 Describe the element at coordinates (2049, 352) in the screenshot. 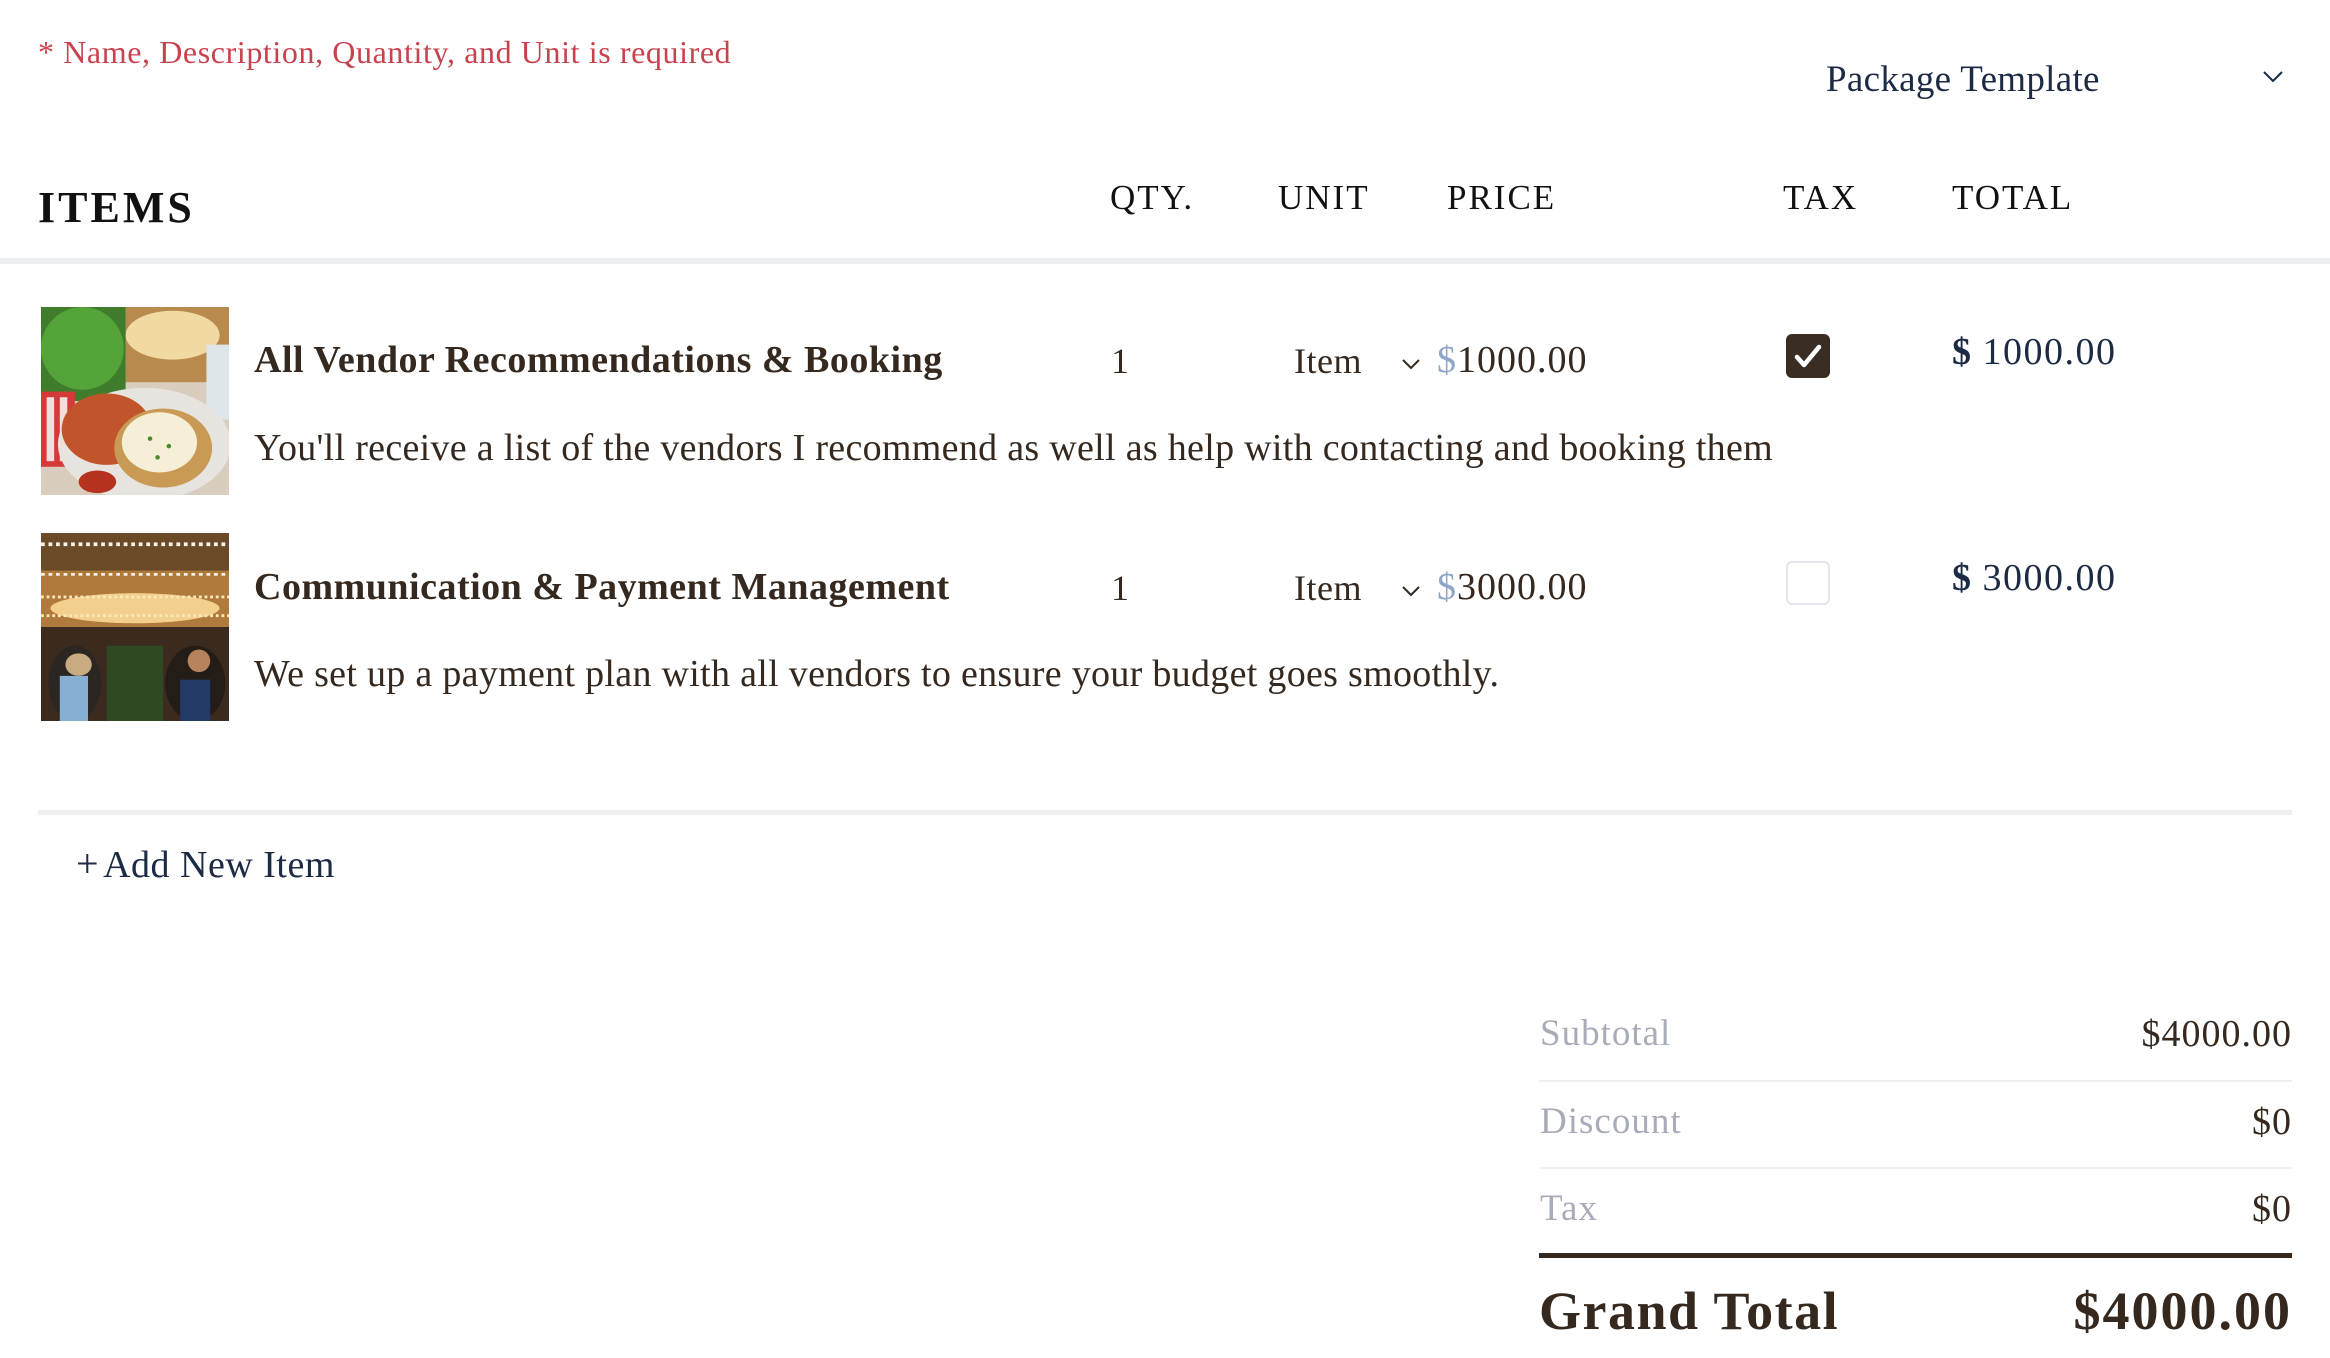

I see `item-total-value: 1000.00` at that location.